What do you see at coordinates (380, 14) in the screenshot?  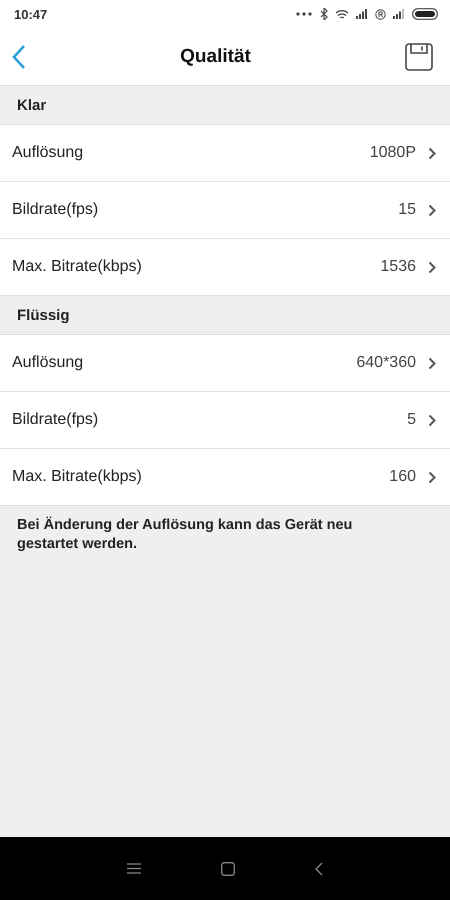 I see `roaming-icon` at bounding box center [380, 14].